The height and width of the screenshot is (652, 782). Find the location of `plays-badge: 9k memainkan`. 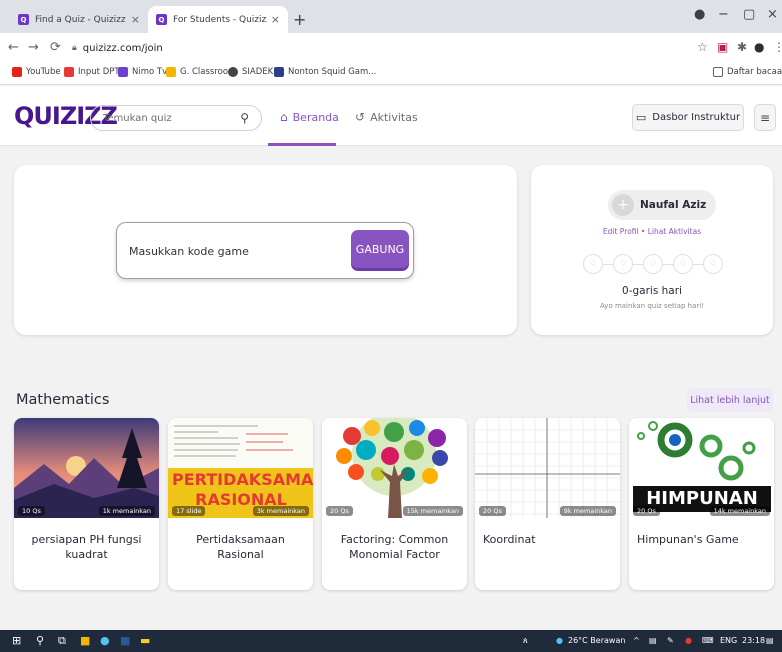

plays-badge: 9k memainkan is located at coordinates (587, 511).